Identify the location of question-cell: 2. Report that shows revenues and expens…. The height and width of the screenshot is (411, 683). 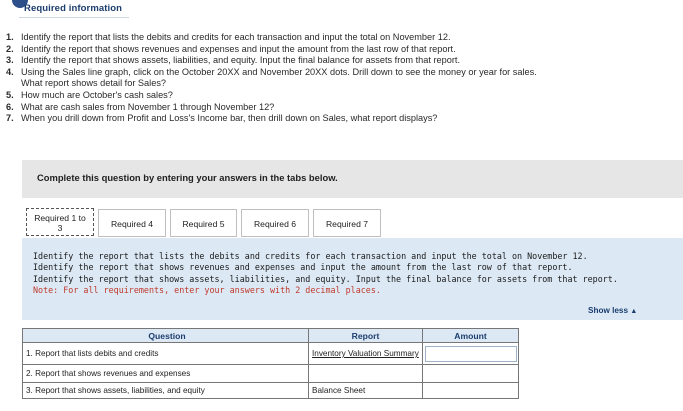
(165, 373).